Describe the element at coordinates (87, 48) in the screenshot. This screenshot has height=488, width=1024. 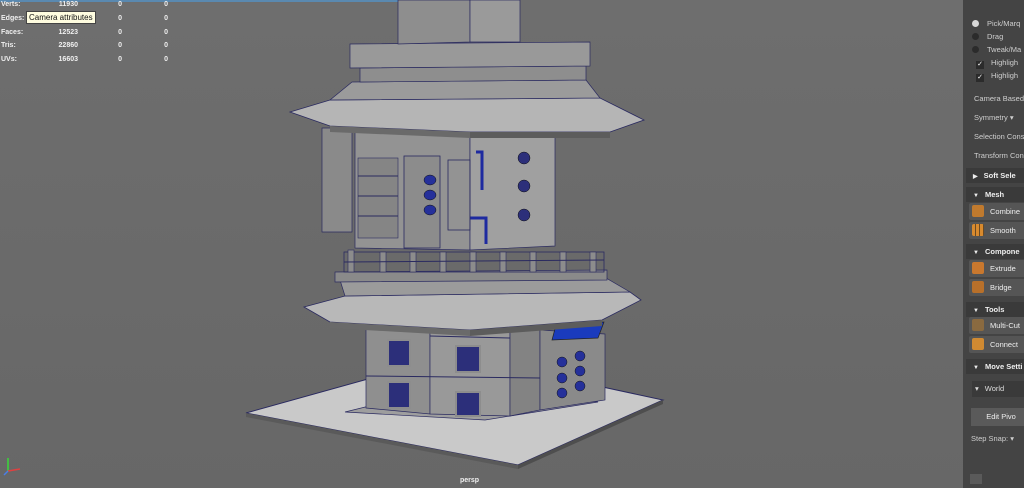
I see `hud-row-tris: Tris: 22860 0 0` at that location.